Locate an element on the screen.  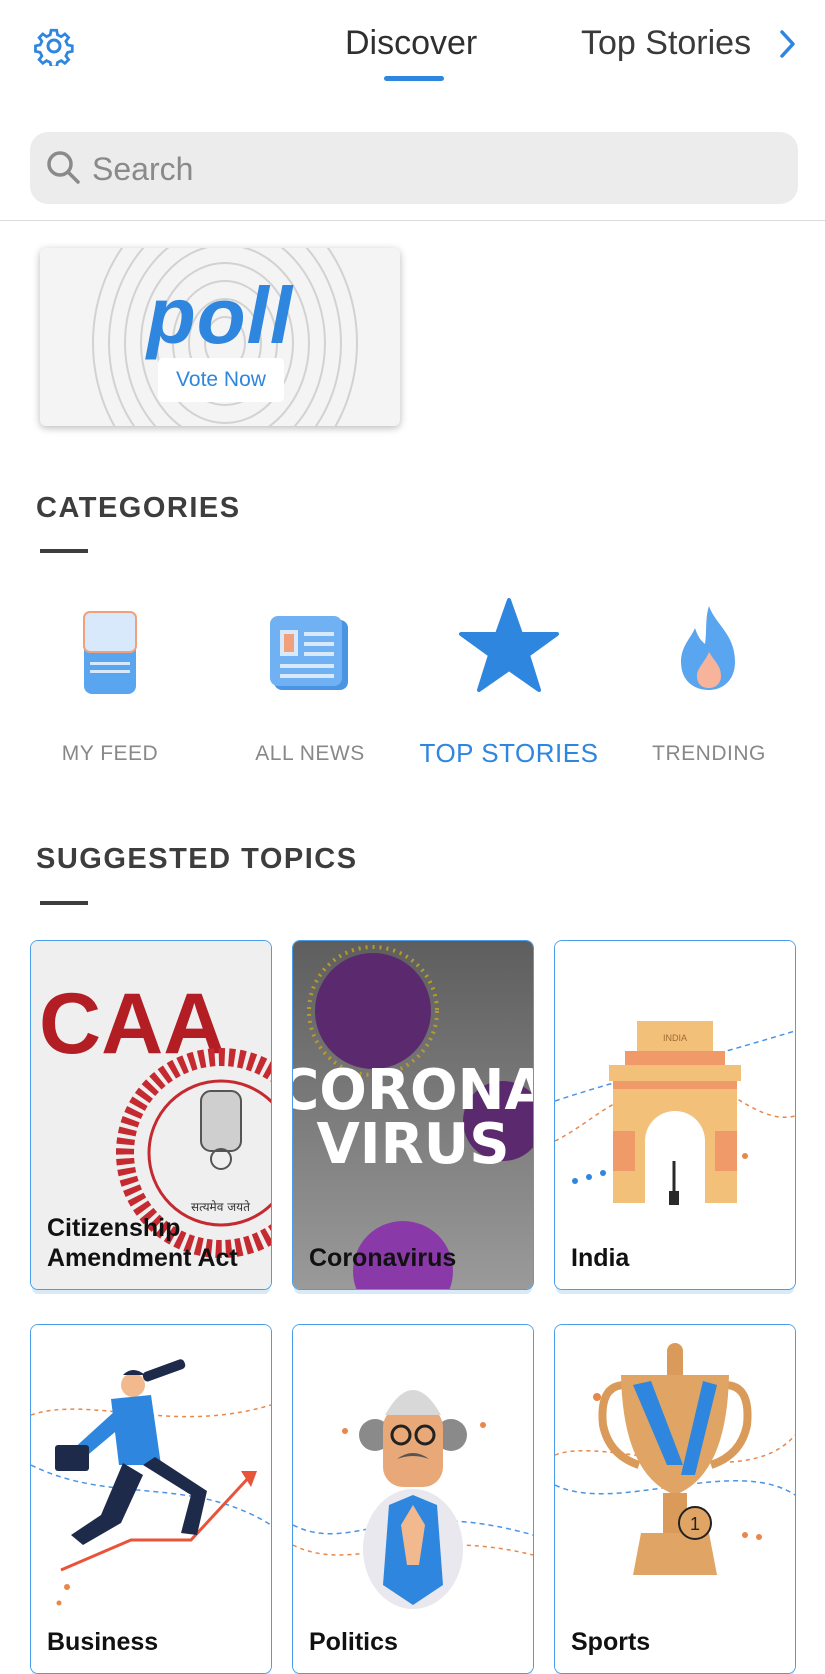
category-my-feed: MY FEED is located at coordinates (110, 680).